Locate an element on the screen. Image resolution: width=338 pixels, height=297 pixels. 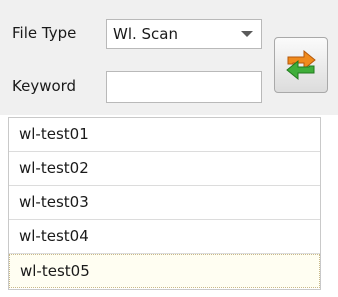
keyword-input is located at coordinates (184, 87).